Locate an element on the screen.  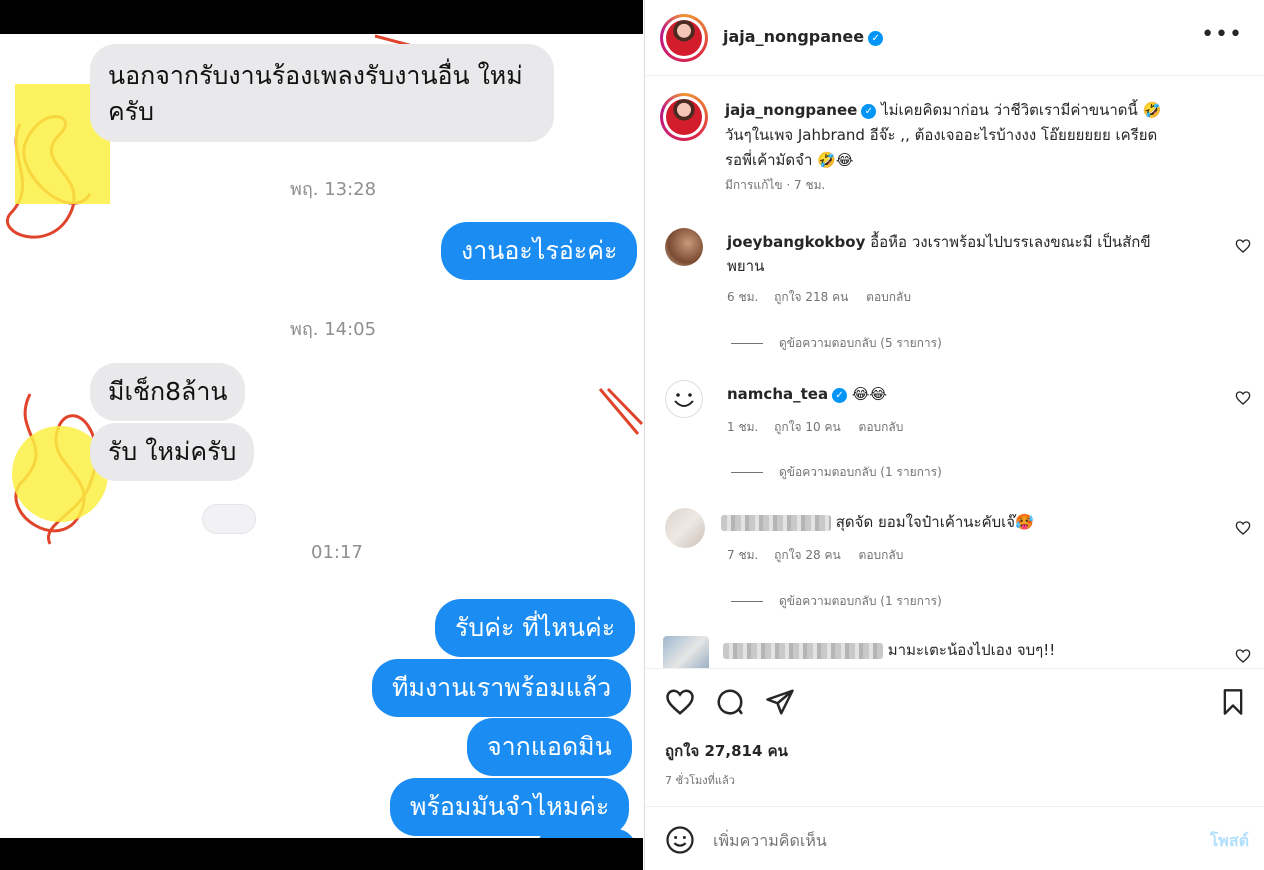
comment-time: 1 ชม. is located at coordinates (743, 427).